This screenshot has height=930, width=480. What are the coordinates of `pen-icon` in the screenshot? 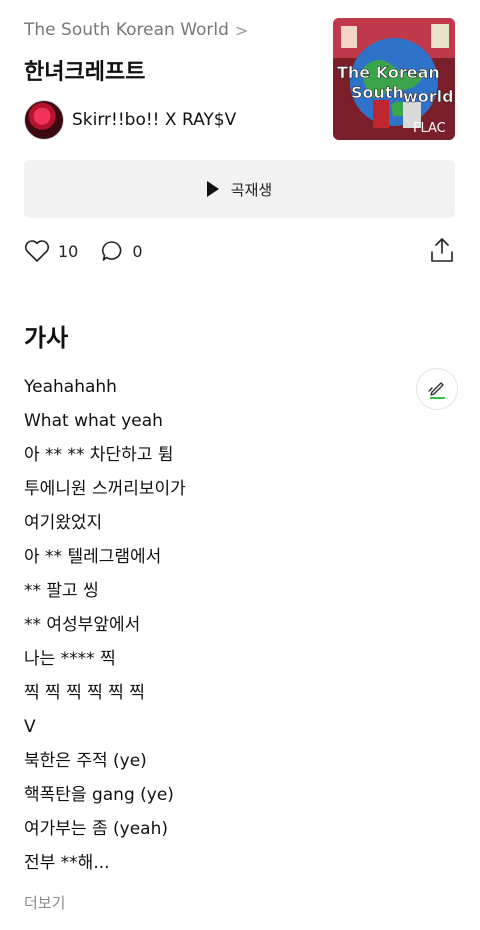 It's located at (436, 390).